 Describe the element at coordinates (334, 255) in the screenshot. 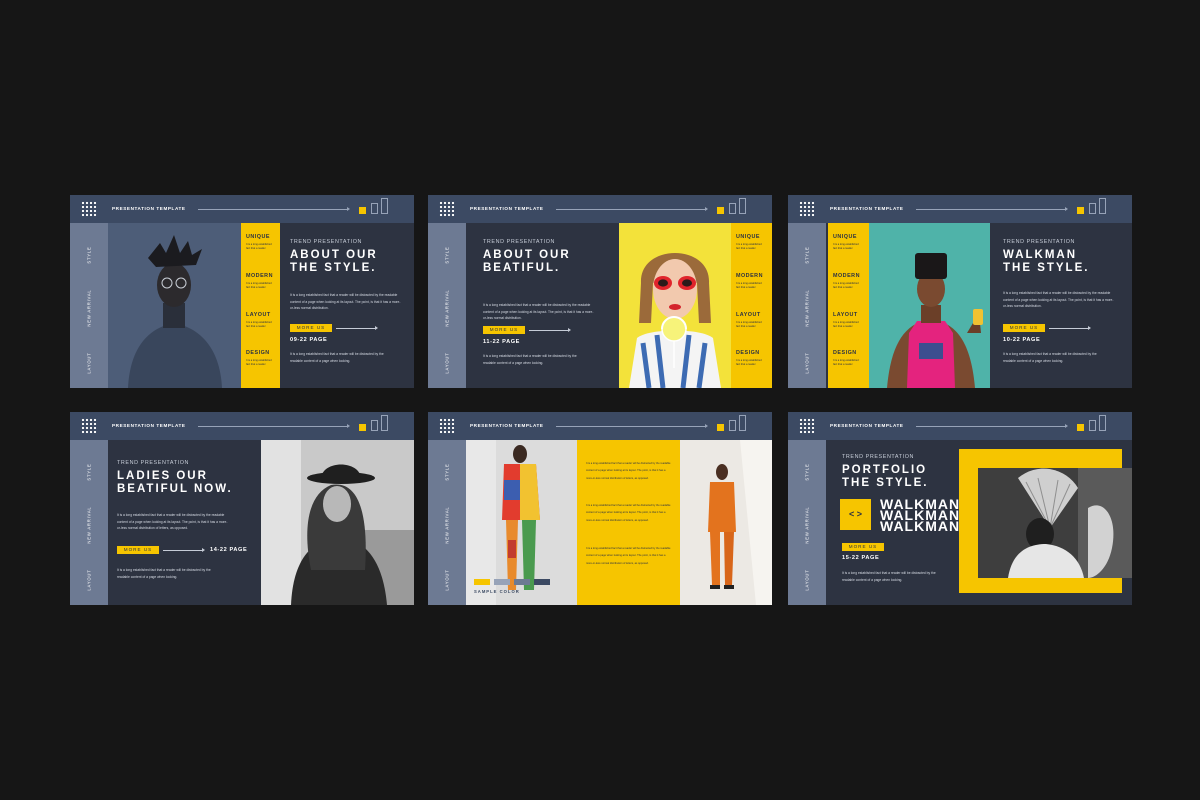

I see `slide-title-line1: ABOUT OUR` at that location.